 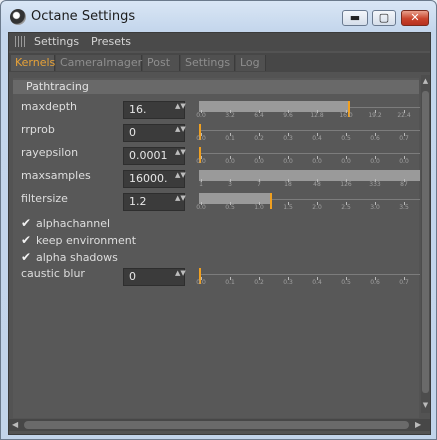 I want to click on caustic-blur-value: 0, so click(x=132, y=276).